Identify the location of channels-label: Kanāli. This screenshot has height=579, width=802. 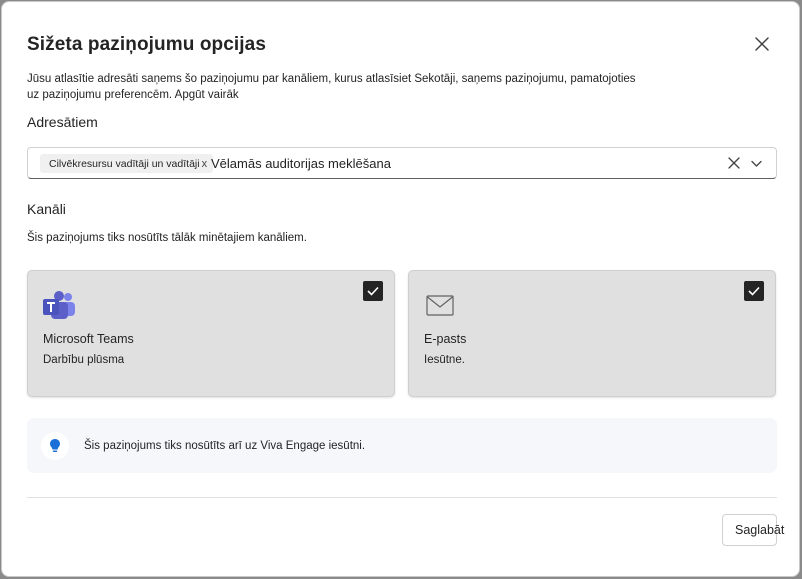
(46, 209).